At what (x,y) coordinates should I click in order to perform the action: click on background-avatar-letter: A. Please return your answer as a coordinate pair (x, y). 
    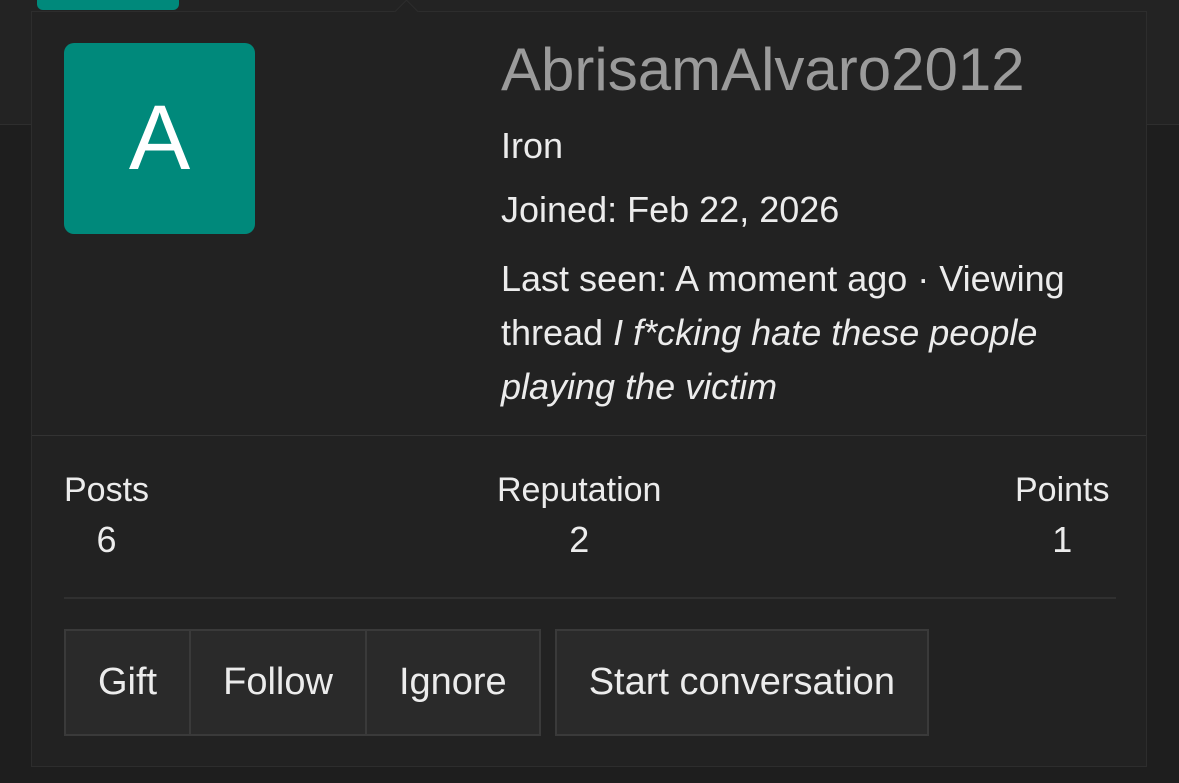
    Looking at the image, I should click on (108, 4).